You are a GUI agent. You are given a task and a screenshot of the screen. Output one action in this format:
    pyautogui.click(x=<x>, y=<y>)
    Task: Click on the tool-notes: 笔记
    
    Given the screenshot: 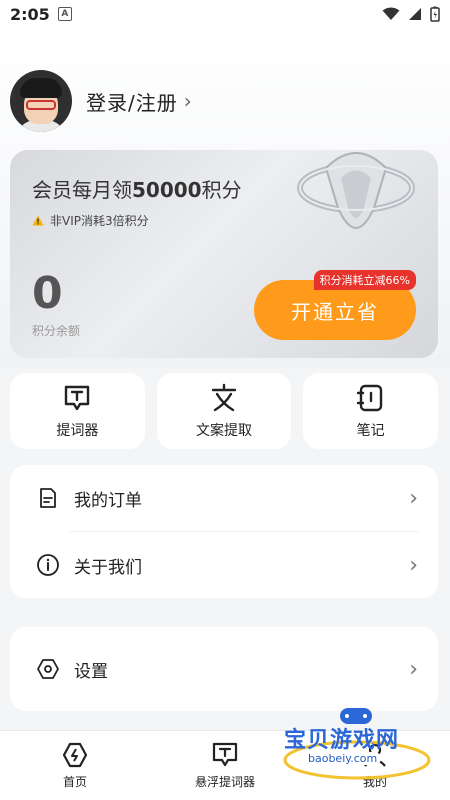 What is the action you would take?
    pyautogui.click(x=371, y=411)
    